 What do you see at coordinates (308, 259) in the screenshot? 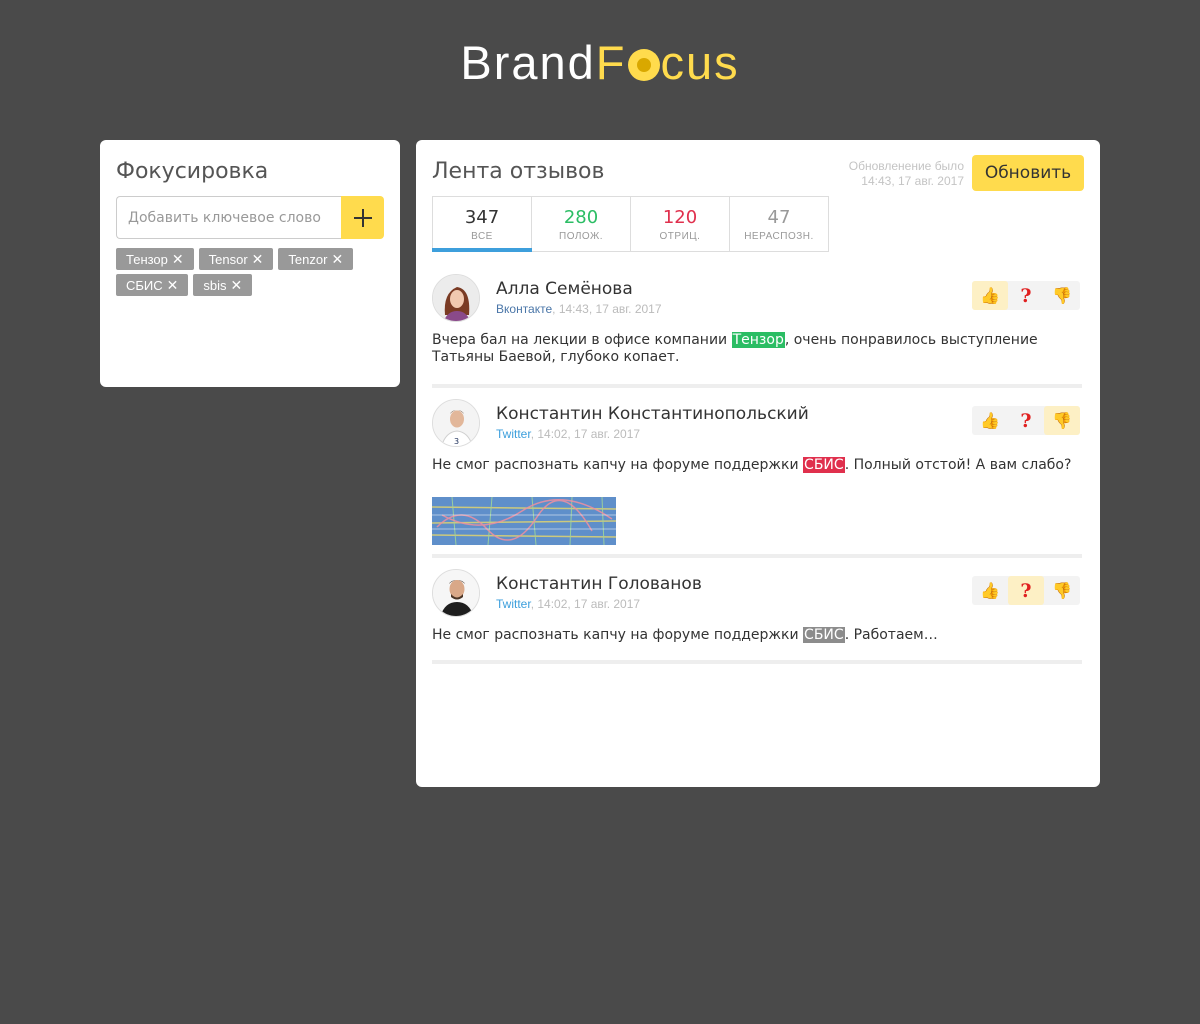
I see `tag-label: Tenzor` at bounding box center [308, 259].